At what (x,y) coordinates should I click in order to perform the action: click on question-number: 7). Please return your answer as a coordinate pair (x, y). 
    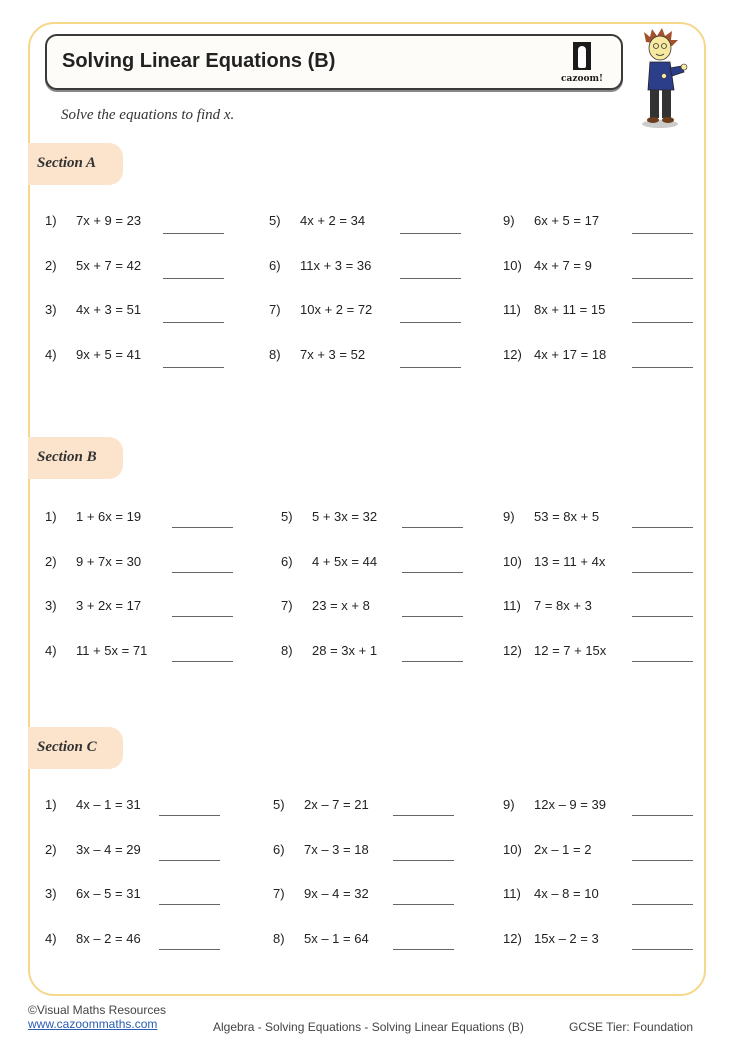
    Looking at the image, I should click on (275, 309).